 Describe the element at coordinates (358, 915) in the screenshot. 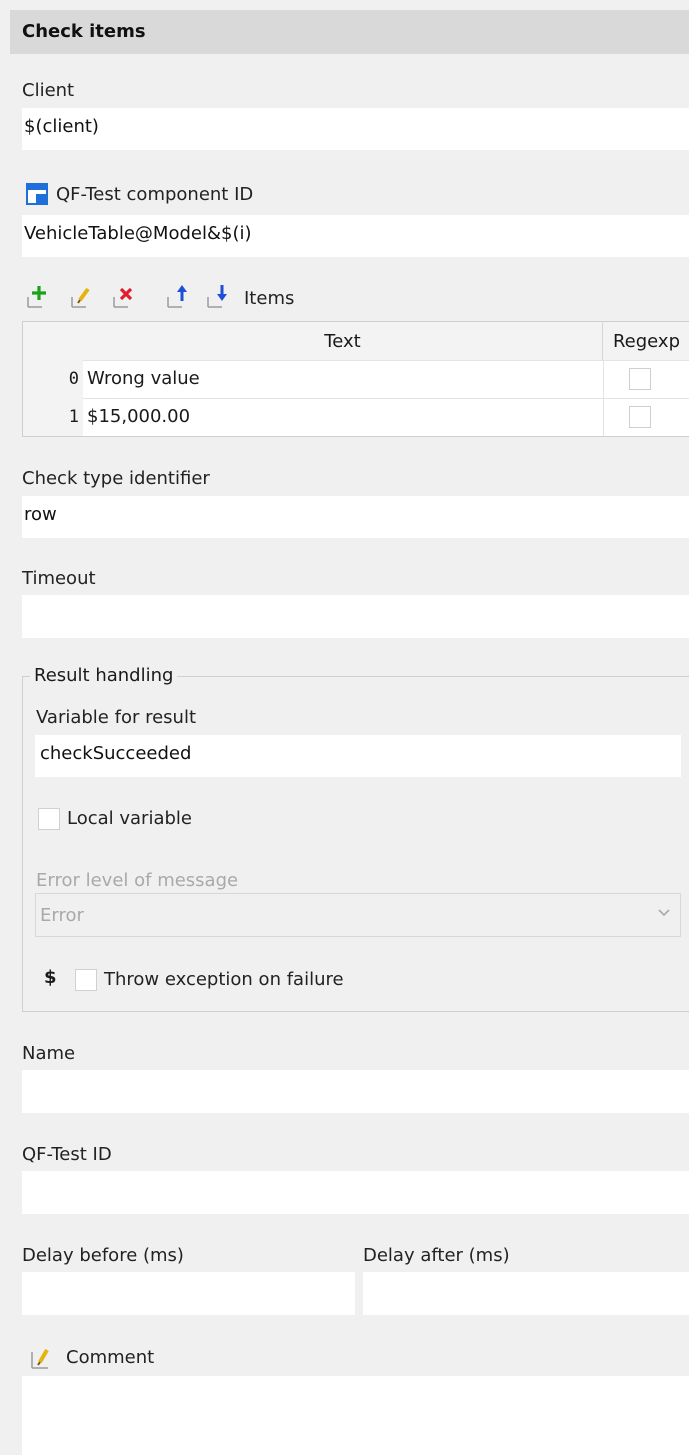

I see `error-level-select: Error` at that location.